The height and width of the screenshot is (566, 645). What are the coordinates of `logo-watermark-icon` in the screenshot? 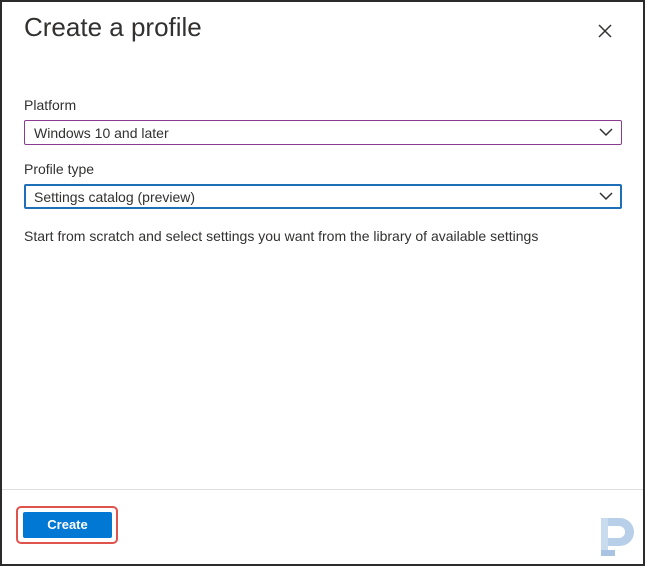 It's located at (618, 537).